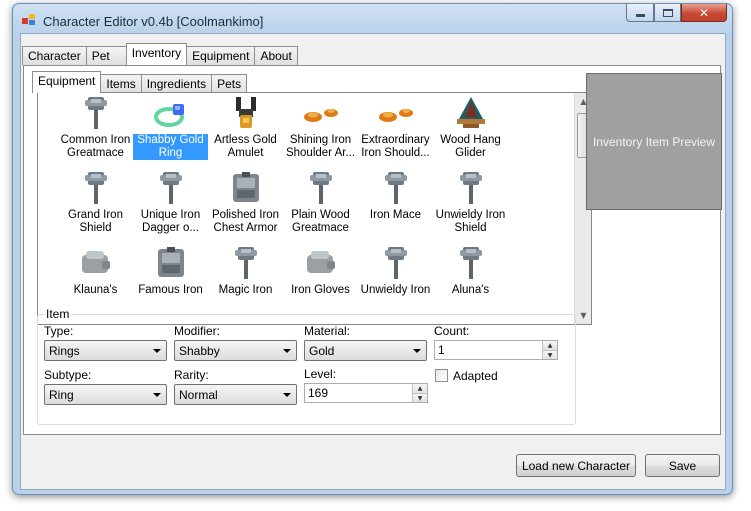  Describe the element at coordinates (28, 19) in the screenshot. I see `app-icon` at that location.